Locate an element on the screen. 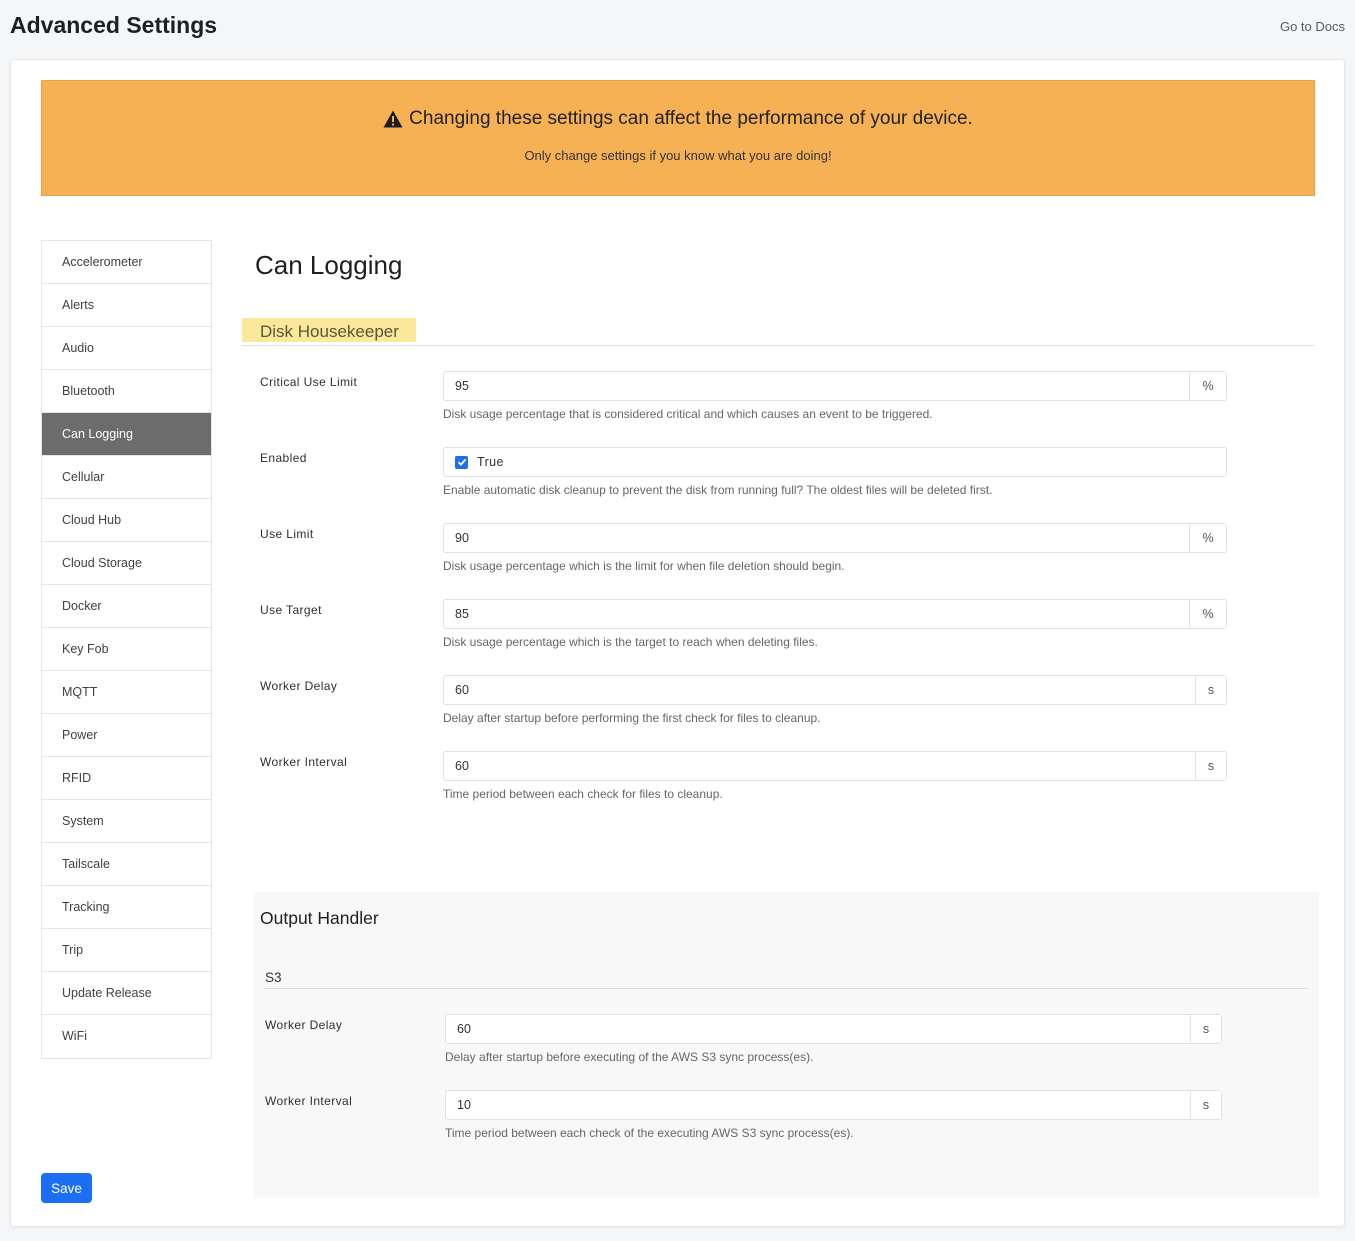 This screenshot has height=1241, width=1355. disk-housekeeper-header: Disk Housekeeper is located at coordinates (778, 332).